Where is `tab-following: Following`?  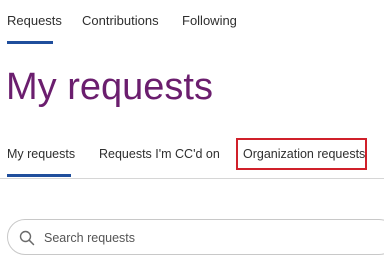
tab-following: Following is located at coordinates (209, 20).